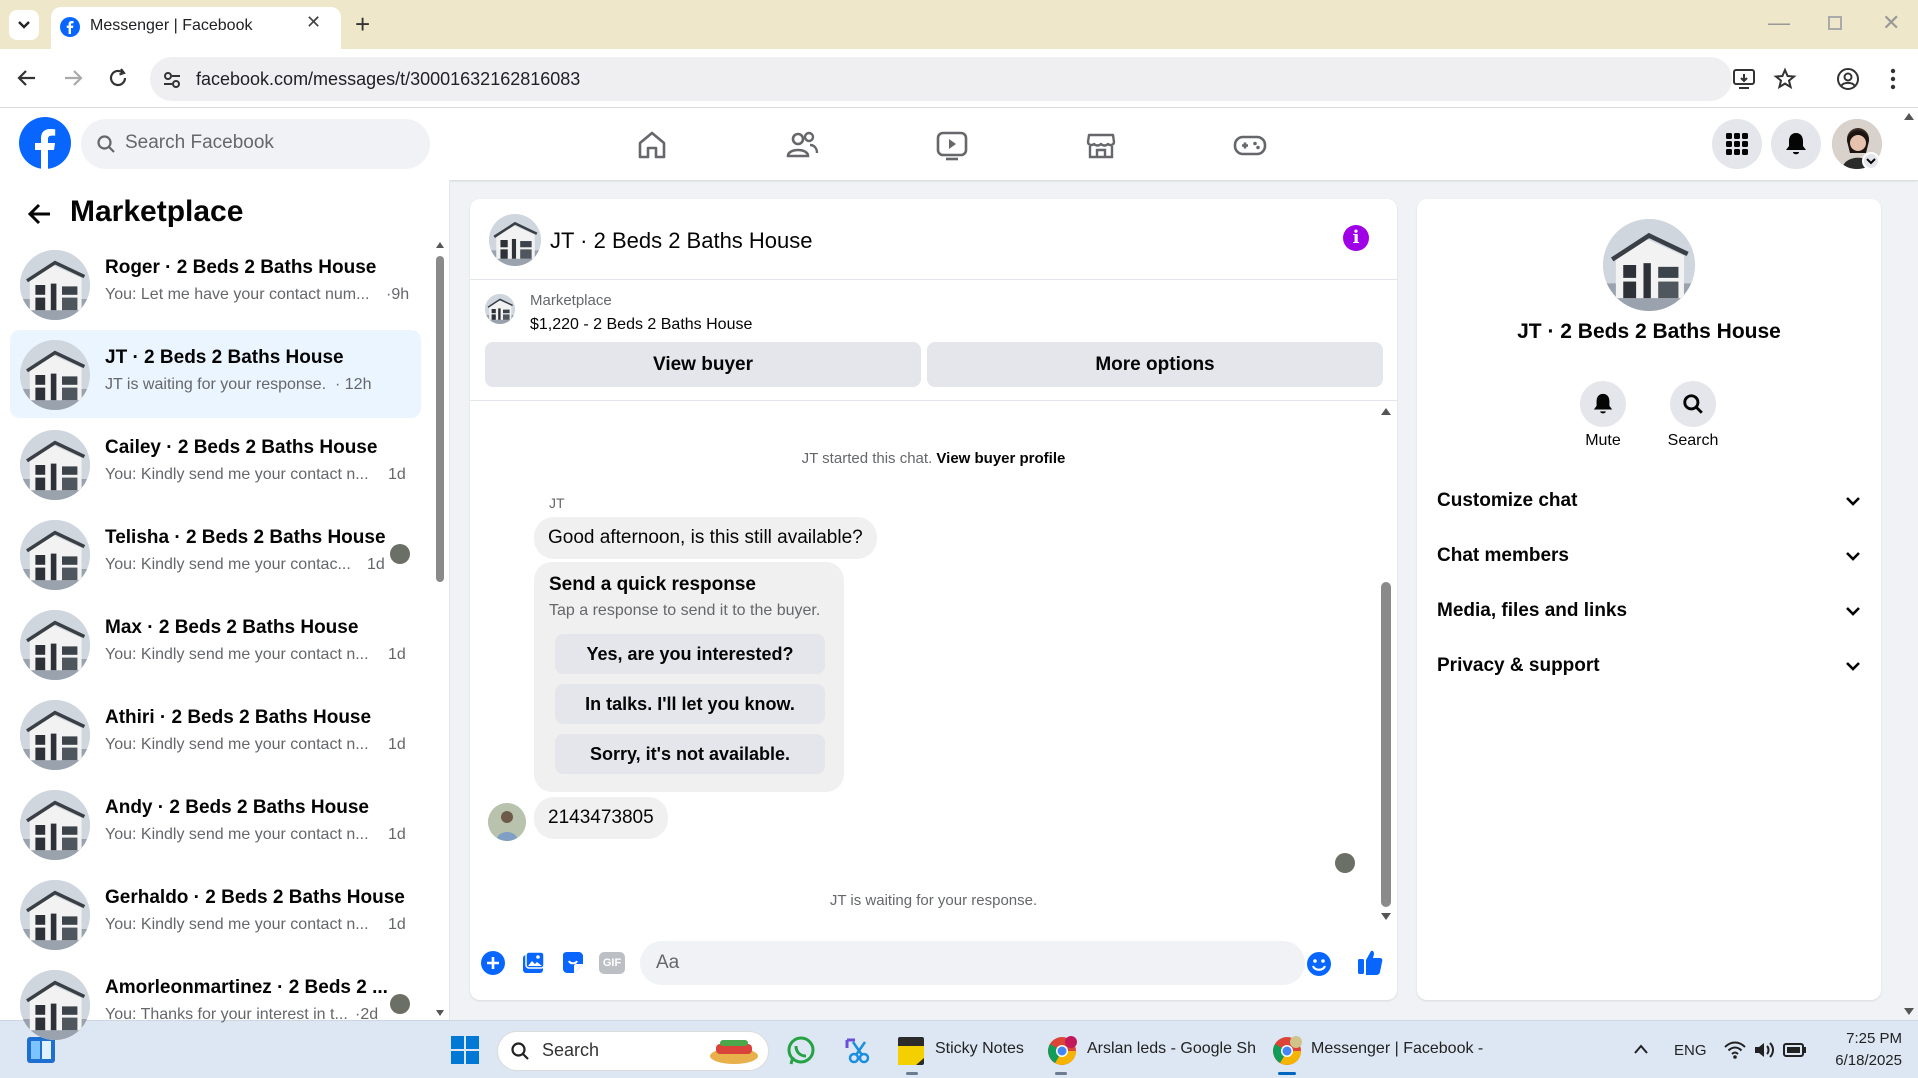  I want to click on window-close-icon: ✕, so click(1891, 23).